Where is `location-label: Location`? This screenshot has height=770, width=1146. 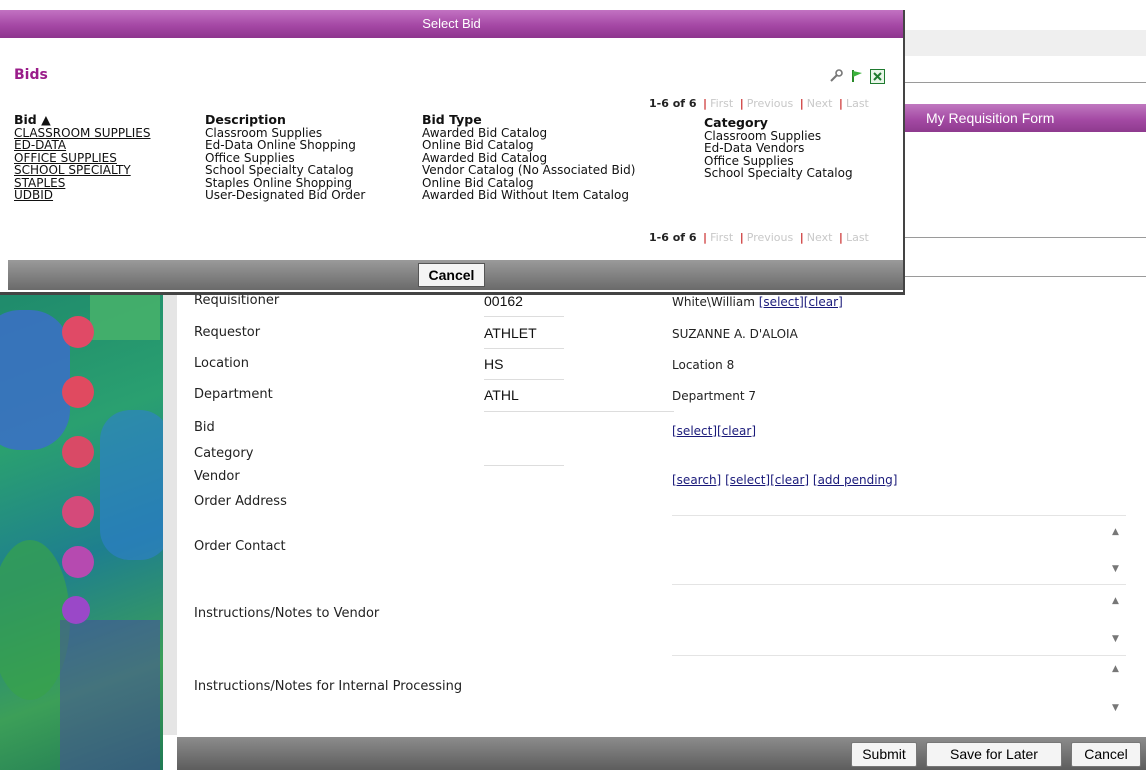 location-label: Location is located at coordinates (221, 363).